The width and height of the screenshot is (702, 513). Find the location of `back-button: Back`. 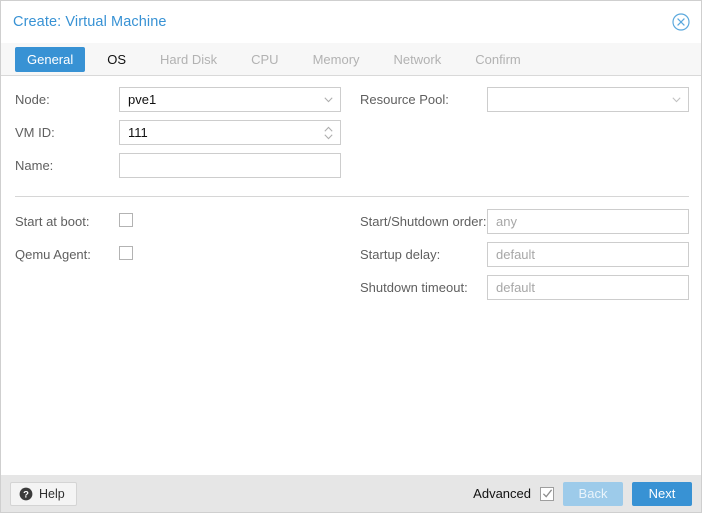

back-button: Back is located at coordinates (593, 493).